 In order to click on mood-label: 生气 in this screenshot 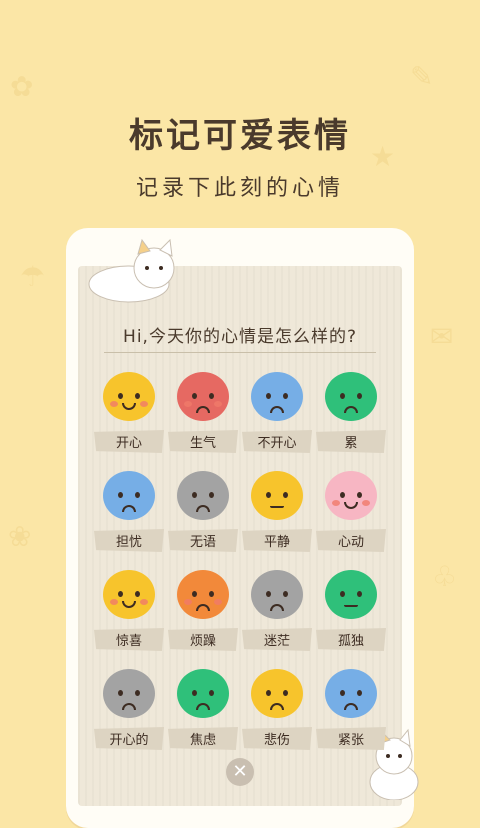, I will do `click(203, 441)`.